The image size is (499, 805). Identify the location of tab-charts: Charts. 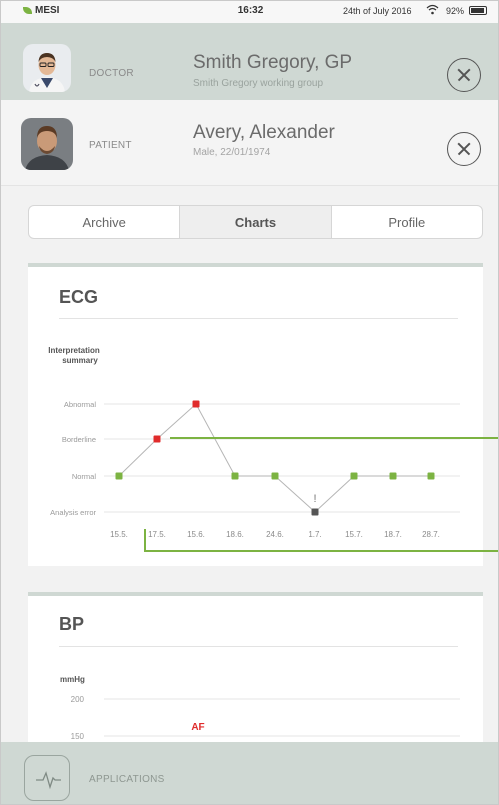
(256, 222).